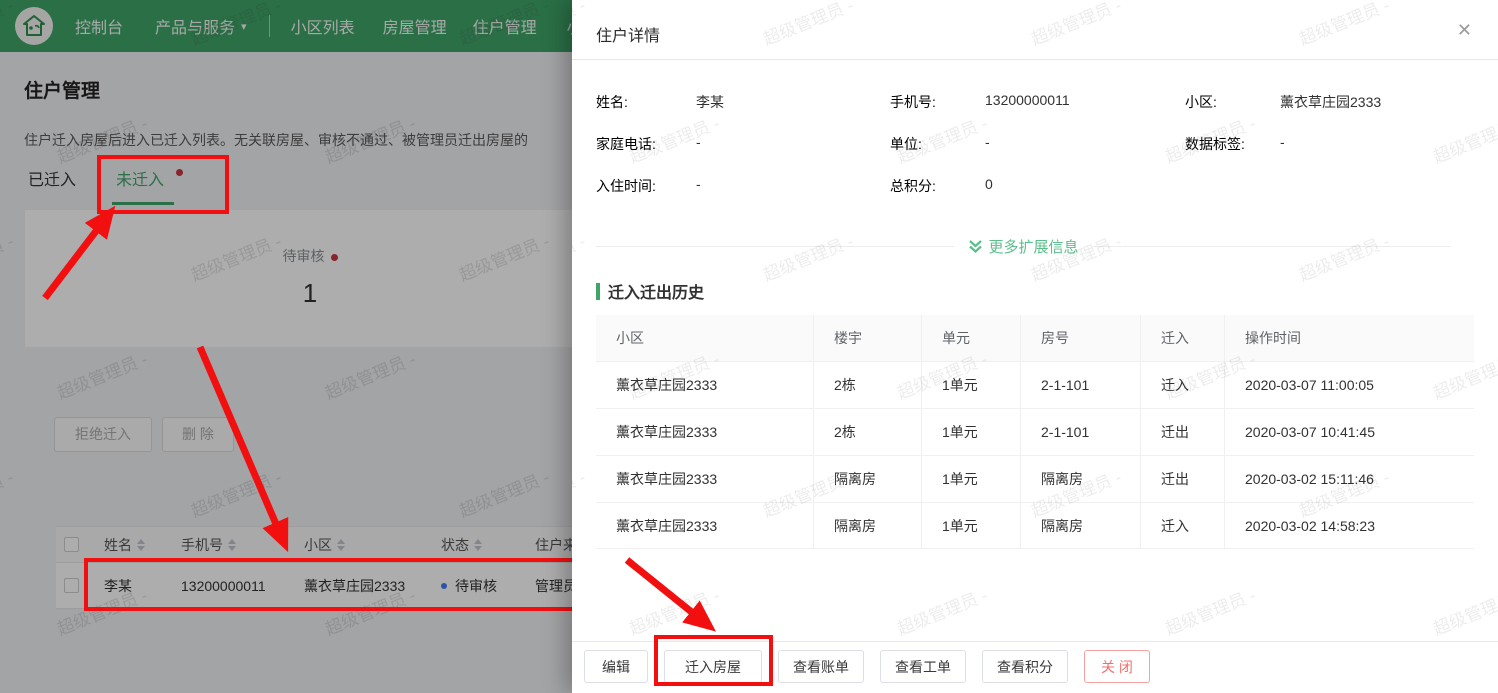 The width and height of the screenshot is (1498, 693). Describe the element at coordinates (923, 666) in the screenshot. I see `view-work-orders-button: 查看工单` at that location.